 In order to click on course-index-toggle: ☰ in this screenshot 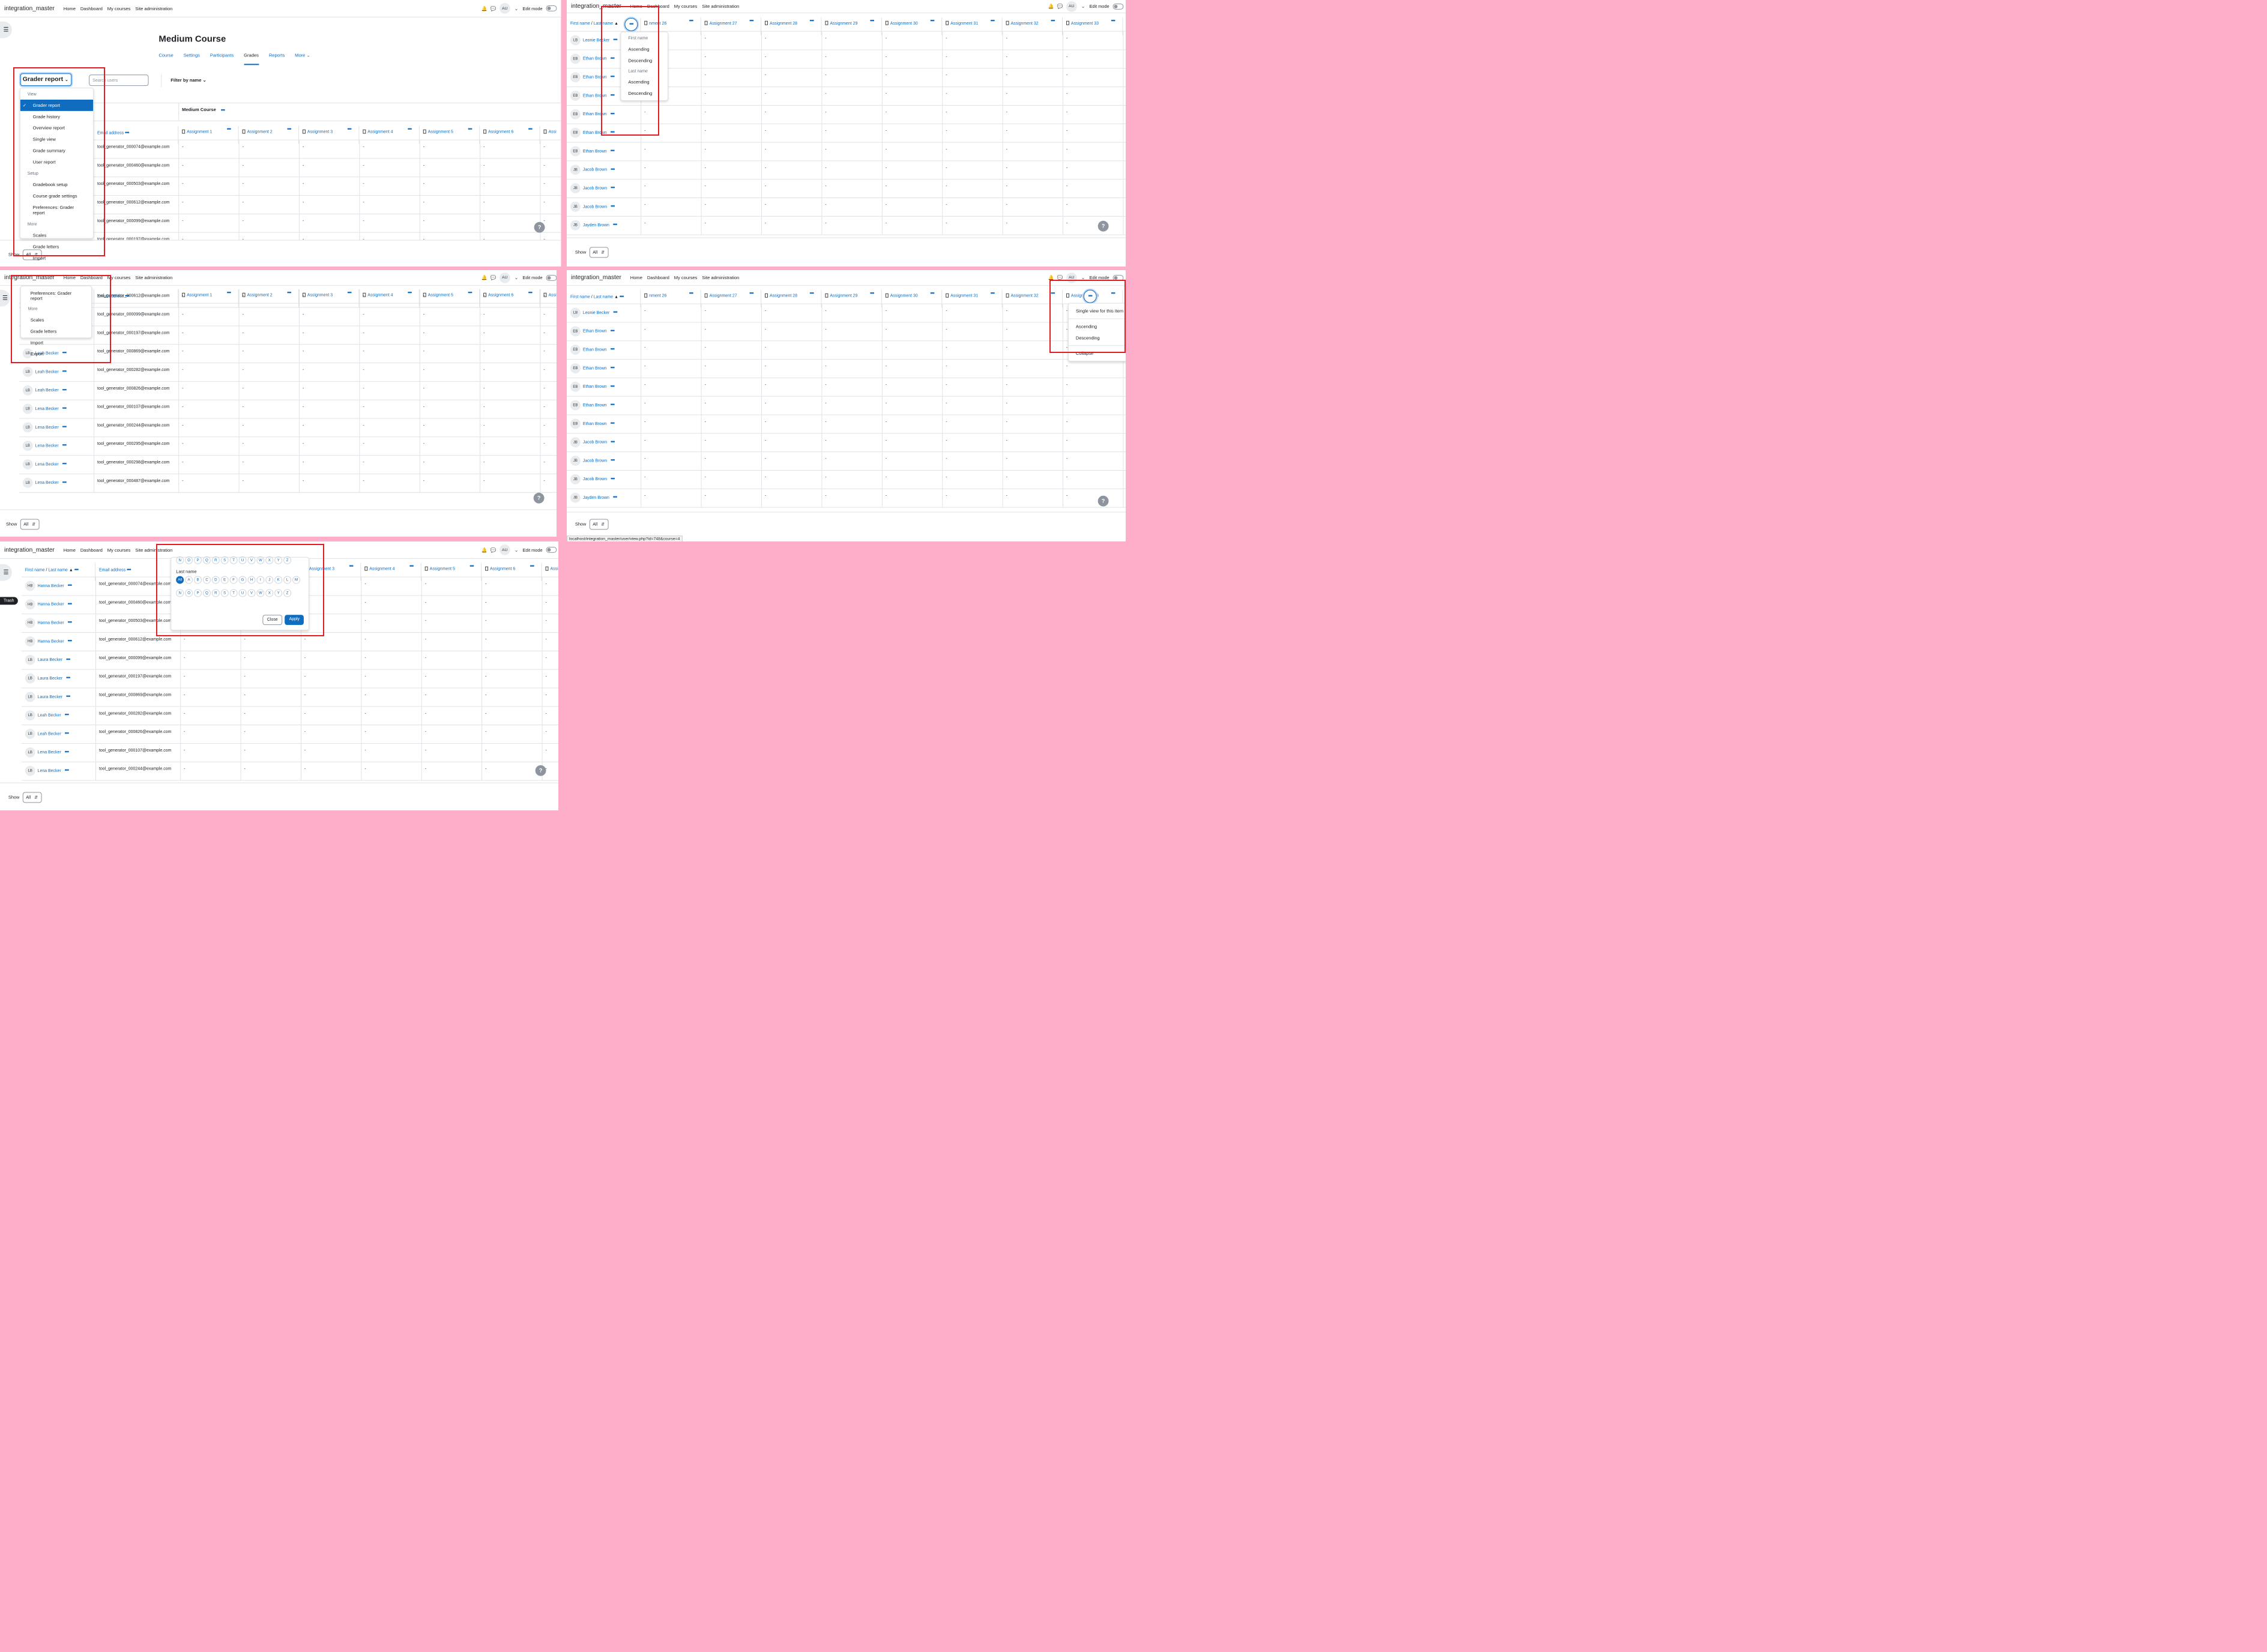, I will do `click(6, 29)`.